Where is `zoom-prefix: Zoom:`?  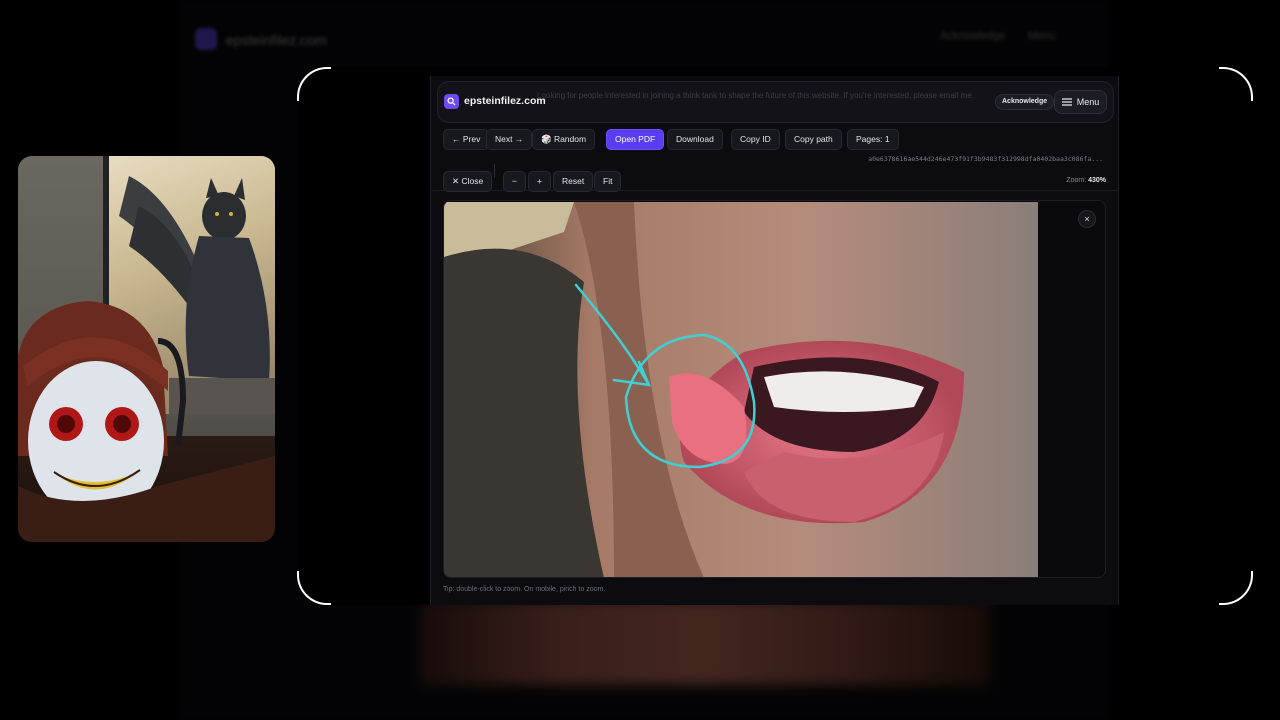 zoom-prefix: Zoom: is located at coordinates (1077, 180).